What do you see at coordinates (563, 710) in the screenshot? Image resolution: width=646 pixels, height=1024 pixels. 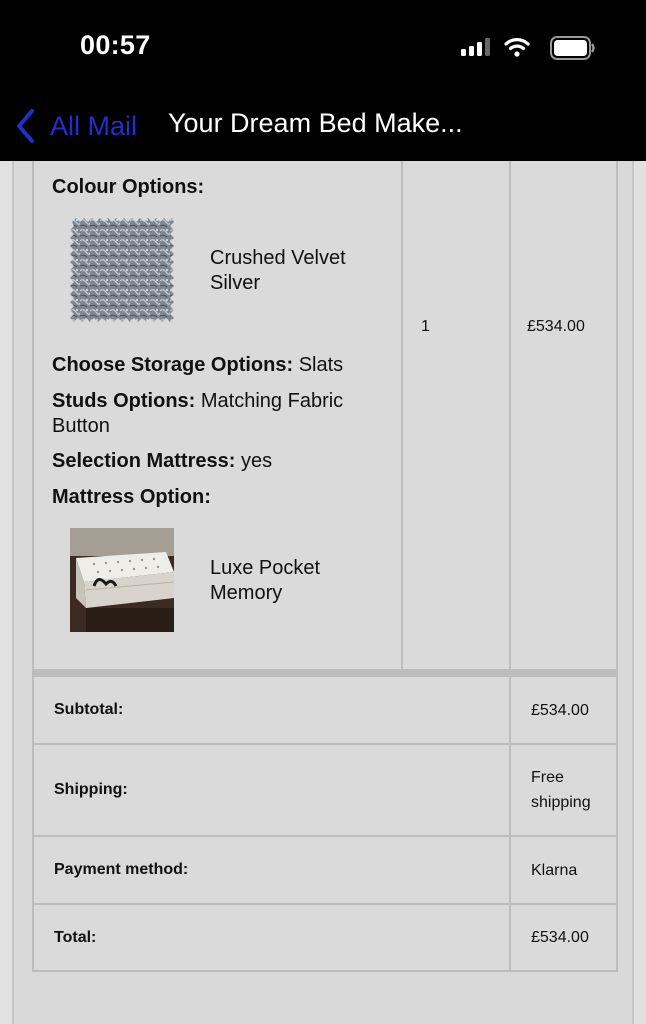 I see `subtotal-value: £534.00` at bounding box center [563, 710].